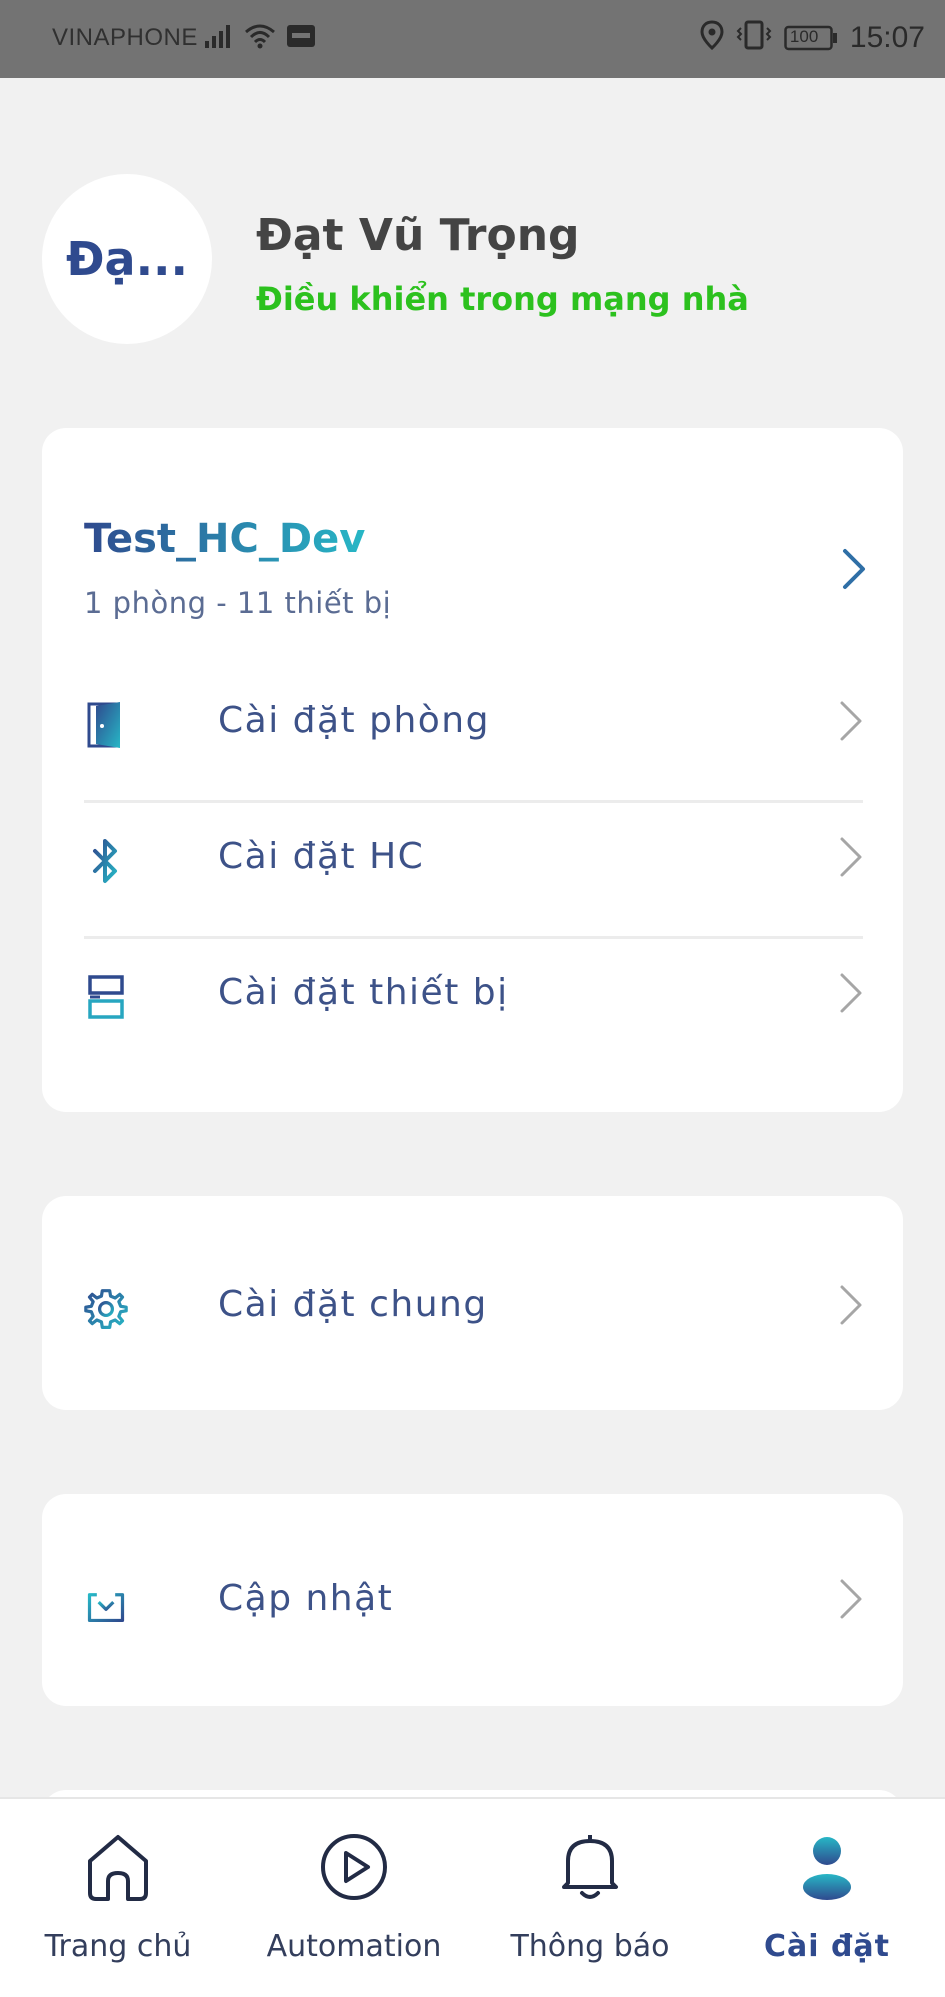  Describe the element at coordinates (106, 1309) in the screenshot. I see `gear-icon` at that location.